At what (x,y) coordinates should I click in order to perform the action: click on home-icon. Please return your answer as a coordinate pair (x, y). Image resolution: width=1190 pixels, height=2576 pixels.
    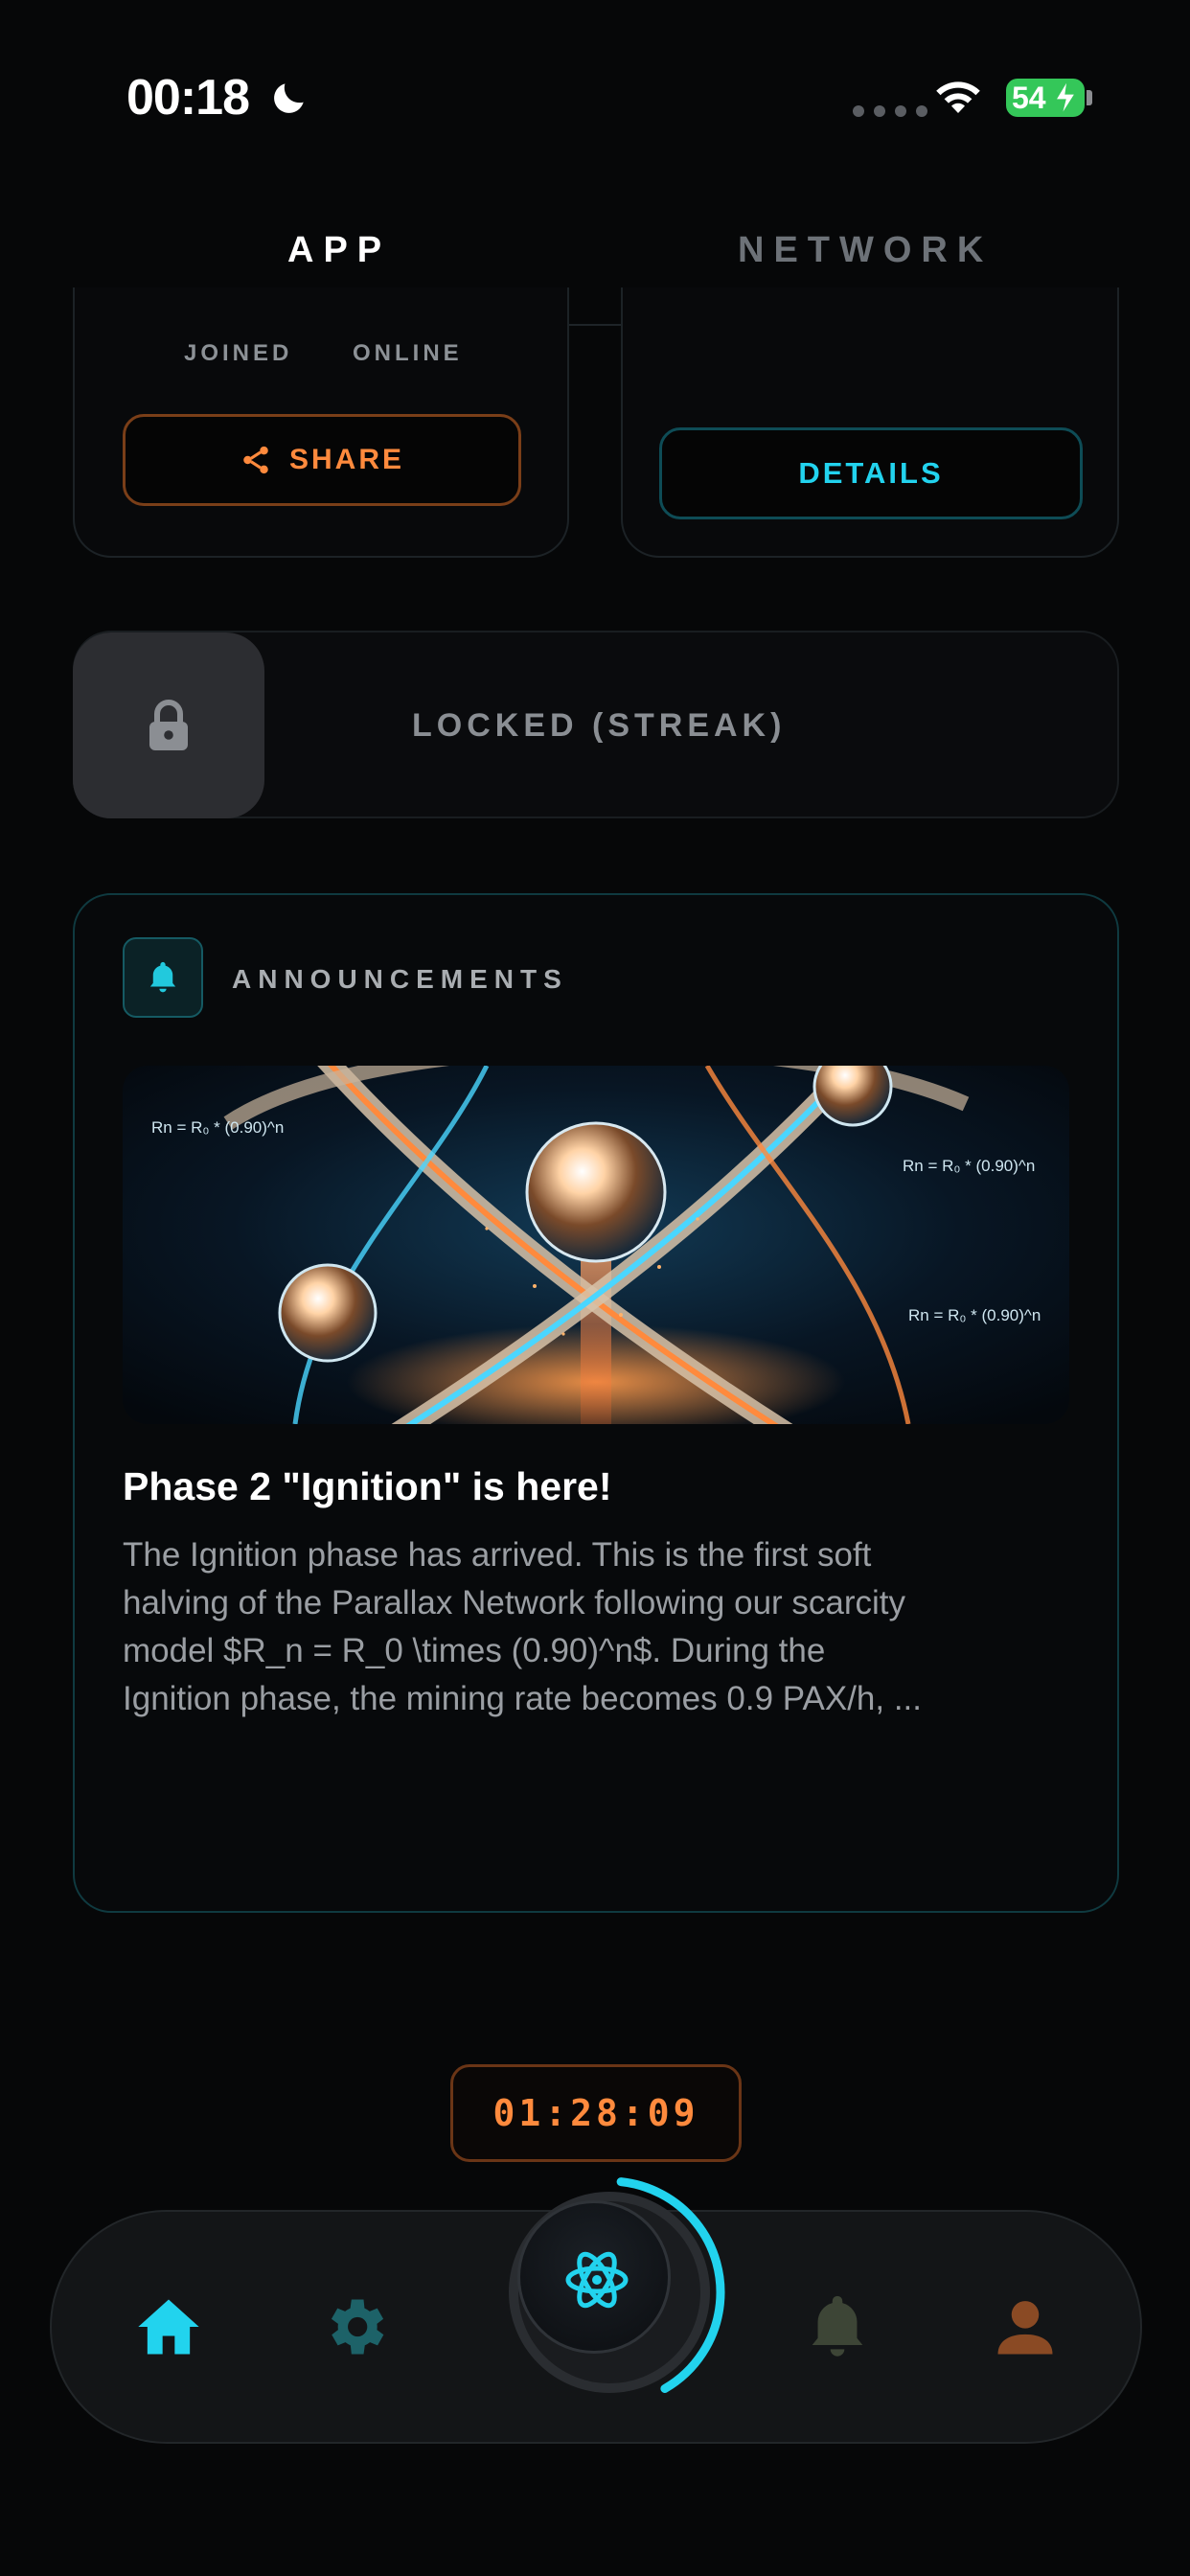
    Looking at the image, I should click on (168, 2326).